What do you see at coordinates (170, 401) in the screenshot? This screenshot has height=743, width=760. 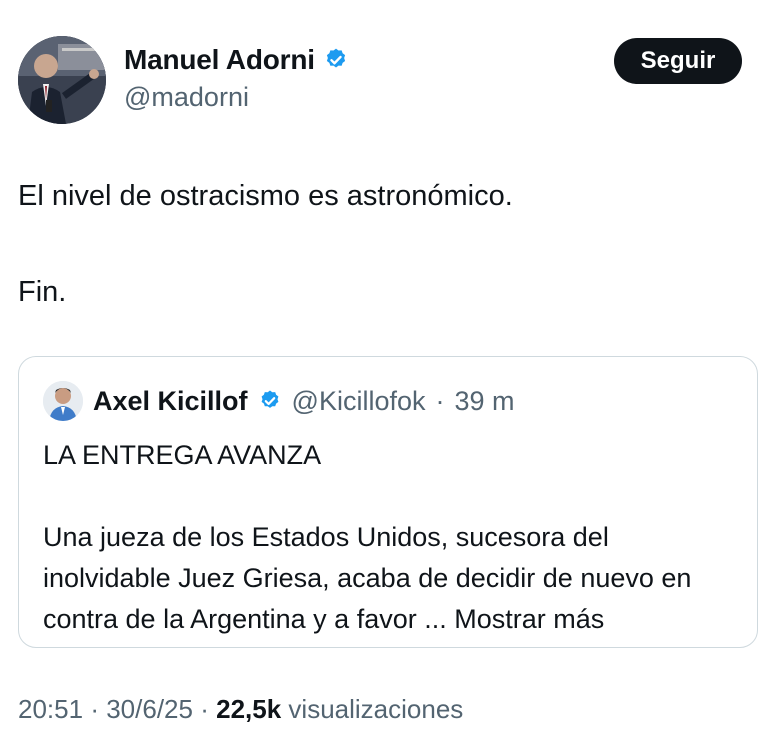 I see `quoted-author-name: Axel Kicillof` at bounding box center [170, 401].